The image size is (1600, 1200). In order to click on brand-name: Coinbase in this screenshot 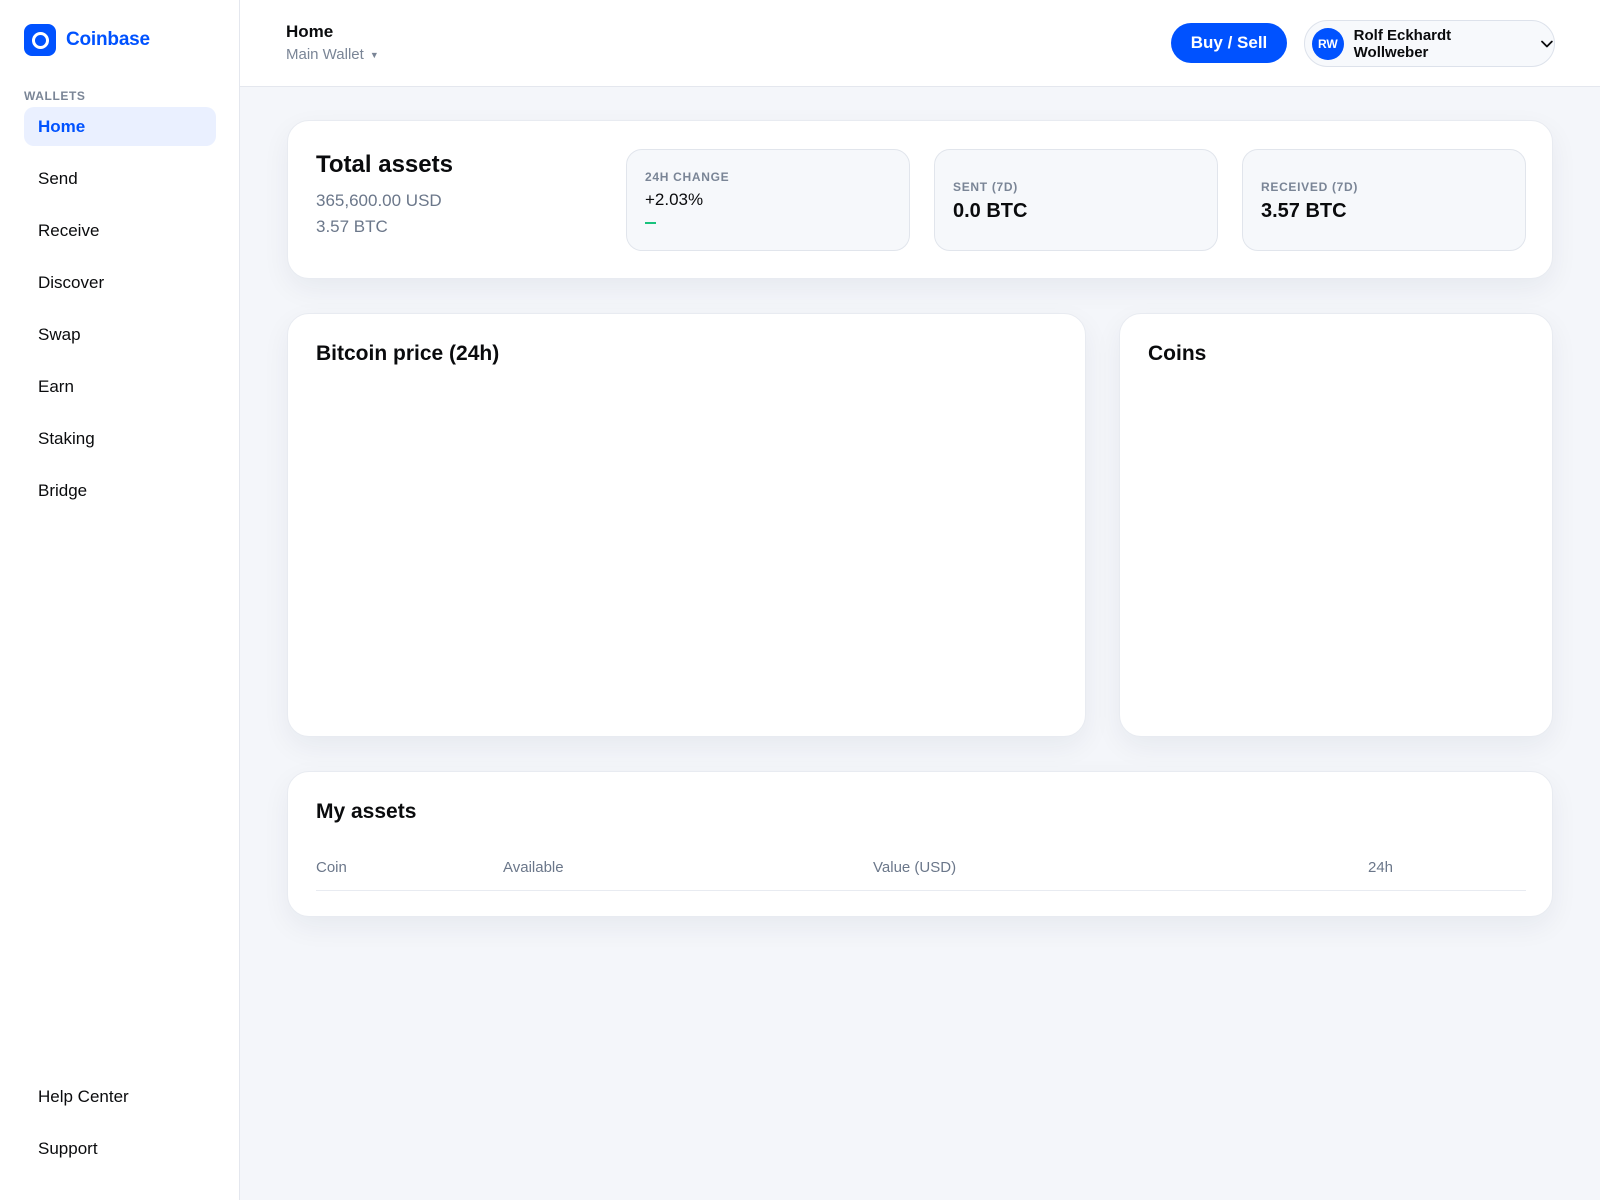, I will do `click(108, 39)`.